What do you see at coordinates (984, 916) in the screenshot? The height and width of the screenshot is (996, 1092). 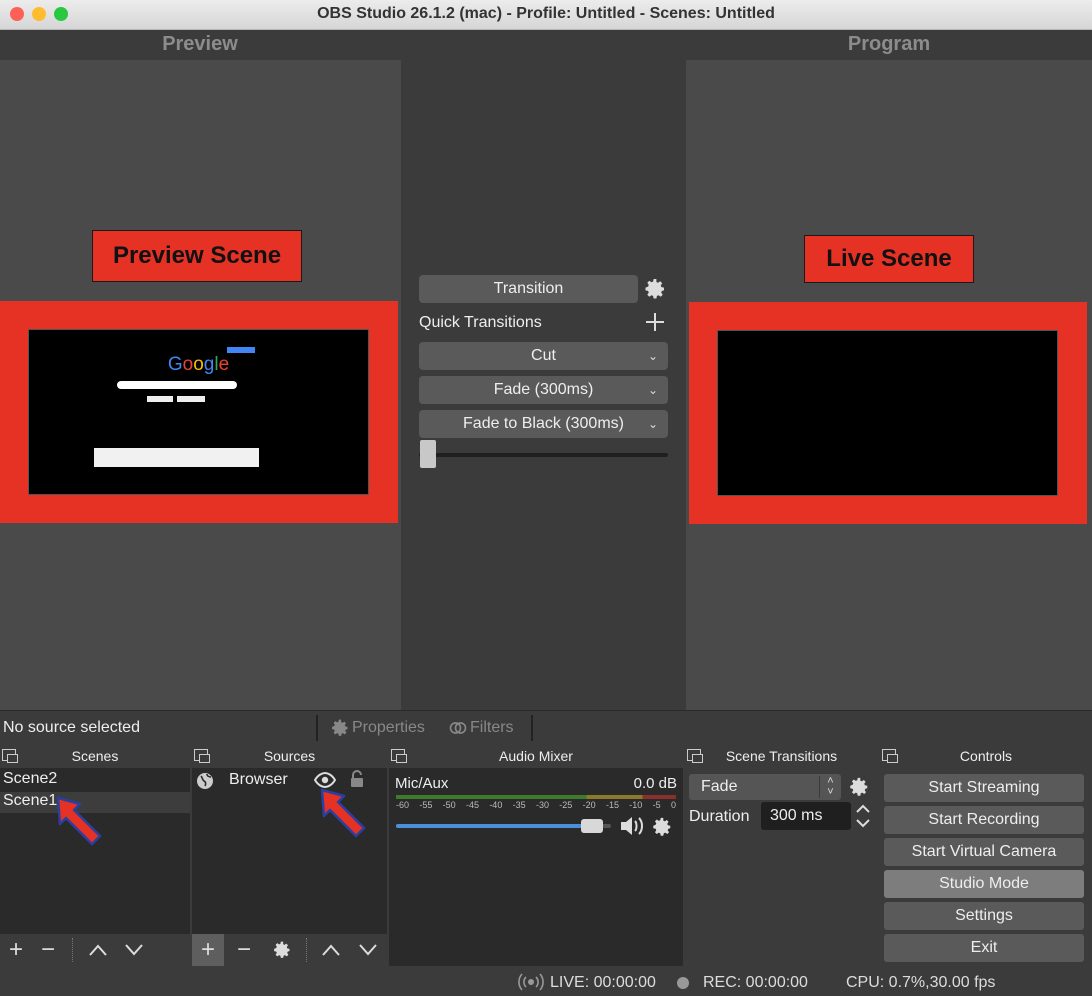 I see `settings-button: Settings` at bounding box center [984, 916].